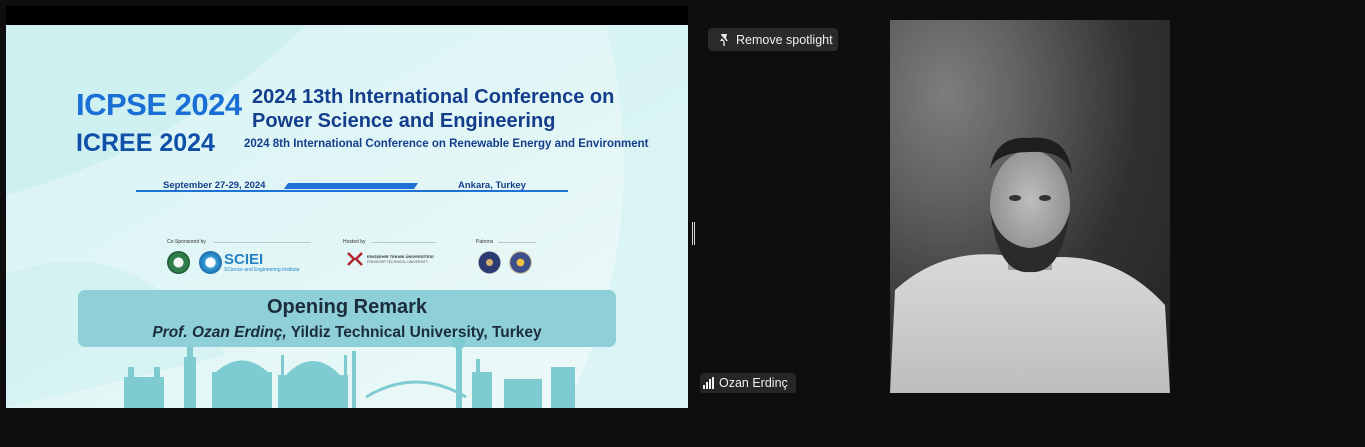  Describe the element at coordinates (784, 39) in the screenshot. I see `remove-spotlight-label: Remove spotlight` at that location.